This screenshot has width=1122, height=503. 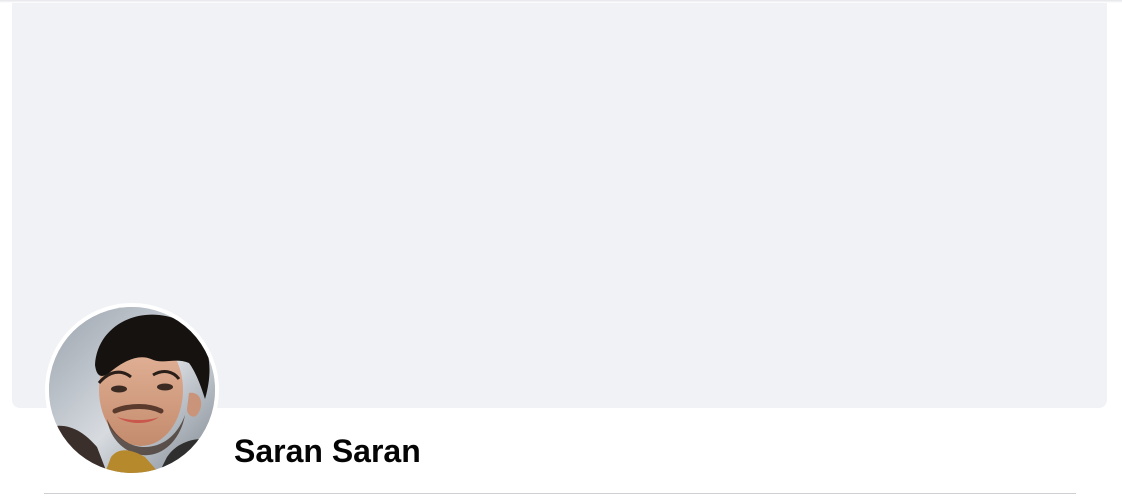 What do you see at coordinates (327, 451) in the screenshot?
I see `profile-name: Saran Saran` at bounding box center [327, 451].